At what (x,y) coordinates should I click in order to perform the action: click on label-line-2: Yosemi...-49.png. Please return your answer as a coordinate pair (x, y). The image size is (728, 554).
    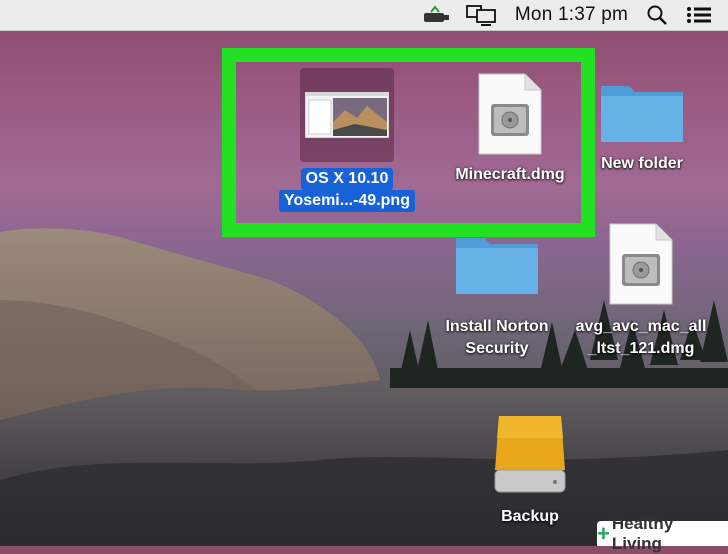
    Looking at the image, I should click on (347, 201).